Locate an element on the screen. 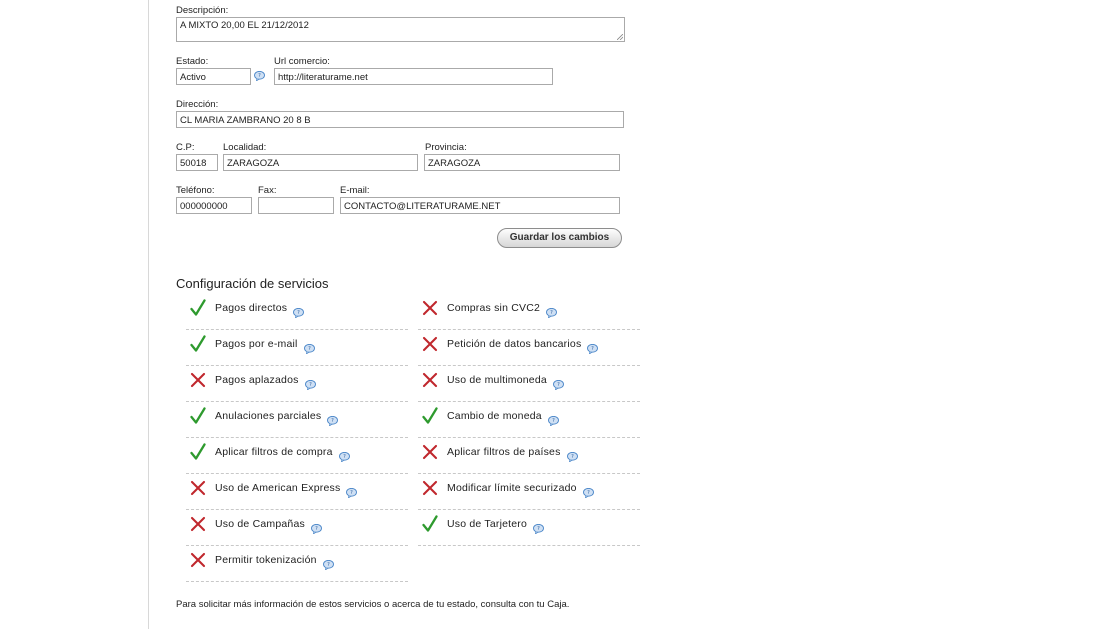  url-field: http://literaturame.net is located at coordinates (413, 76).